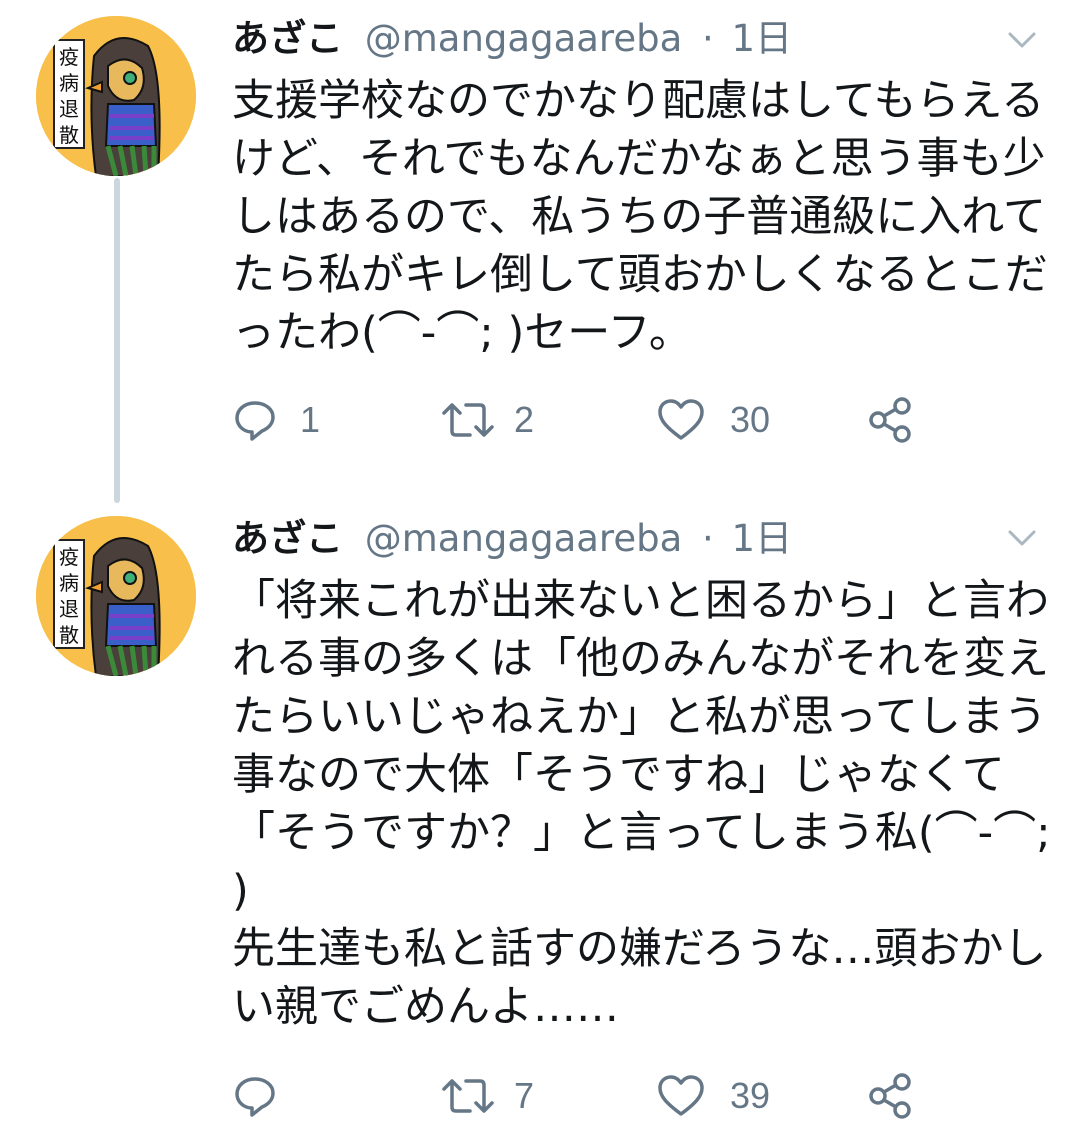  I want to click on like-count: 39, so click(750, 1095).